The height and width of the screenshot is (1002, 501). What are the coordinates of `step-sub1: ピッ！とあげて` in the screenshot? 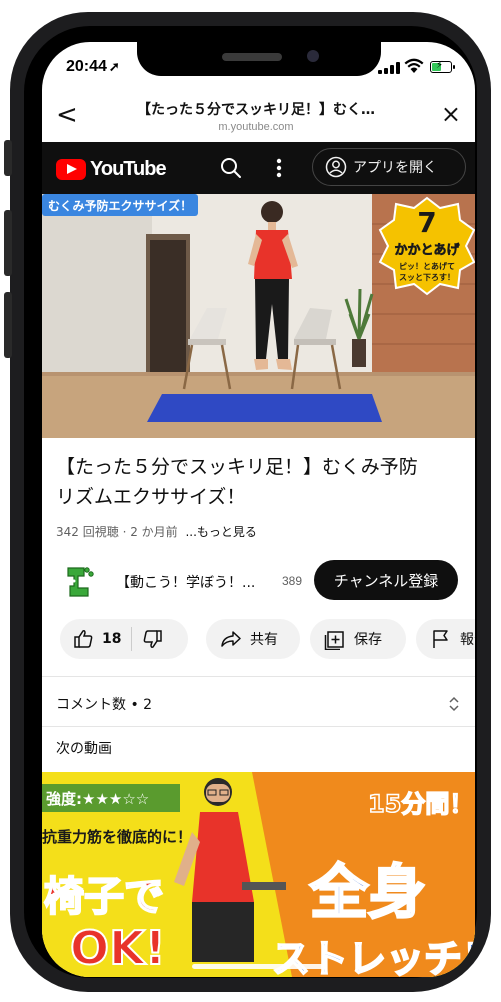 It's located at (427, 266).